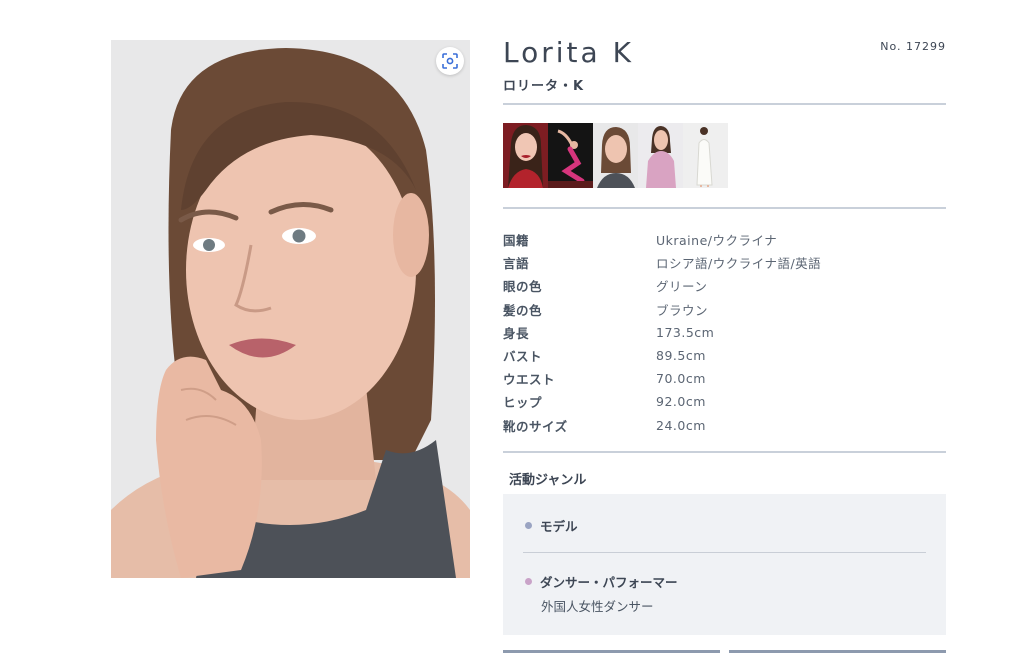 The height and width of the screenshot is (653, 1024). What do you see at coordinates (724, 564) in the screenshot?
I see `genre-panel: モデル ダンサー・パフォーマー 外国人女性ダンサー` at bounding box center [724, 564].